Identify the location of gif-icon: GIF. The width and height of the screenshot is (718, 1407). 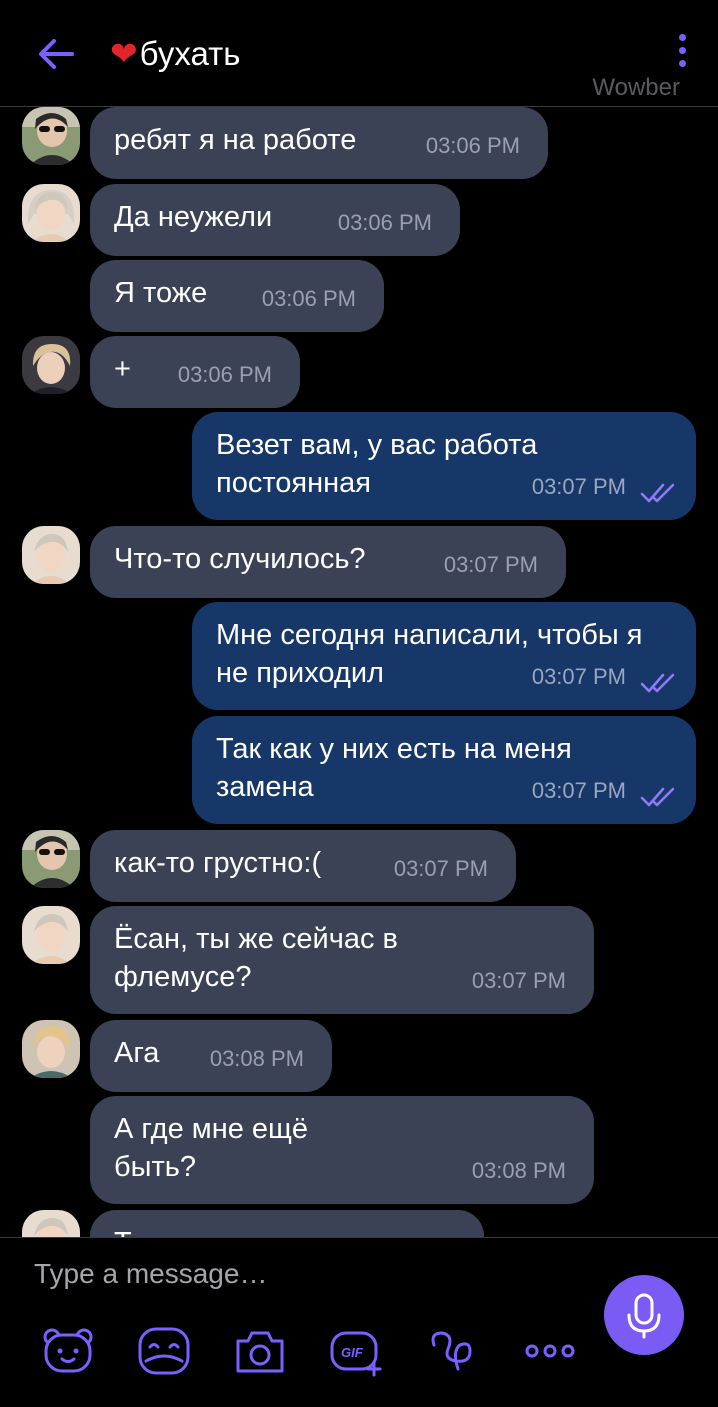
(356, 1351).